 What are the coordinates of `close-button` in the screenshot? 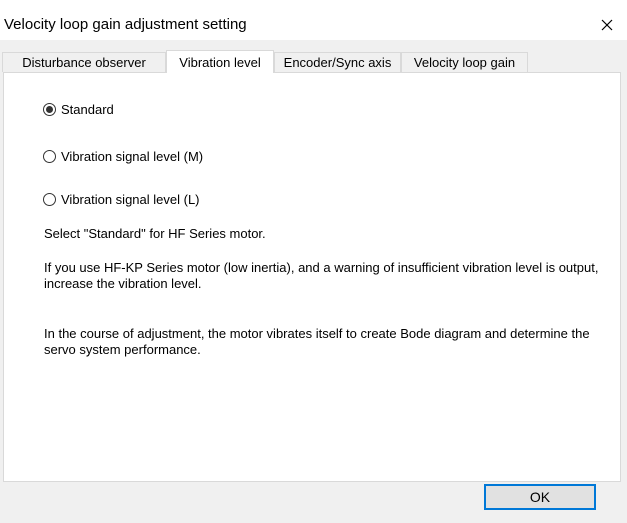 It's located at (607, 25).